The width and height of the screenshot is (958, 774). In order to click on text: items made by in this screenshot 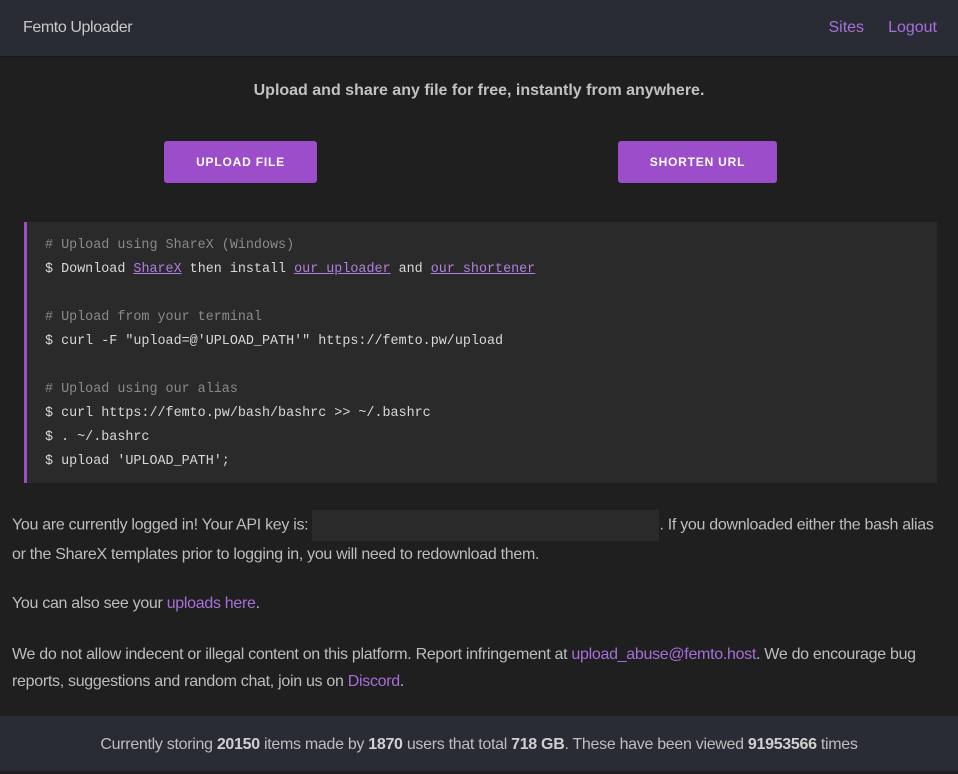, I will do `click(314, 744)`.